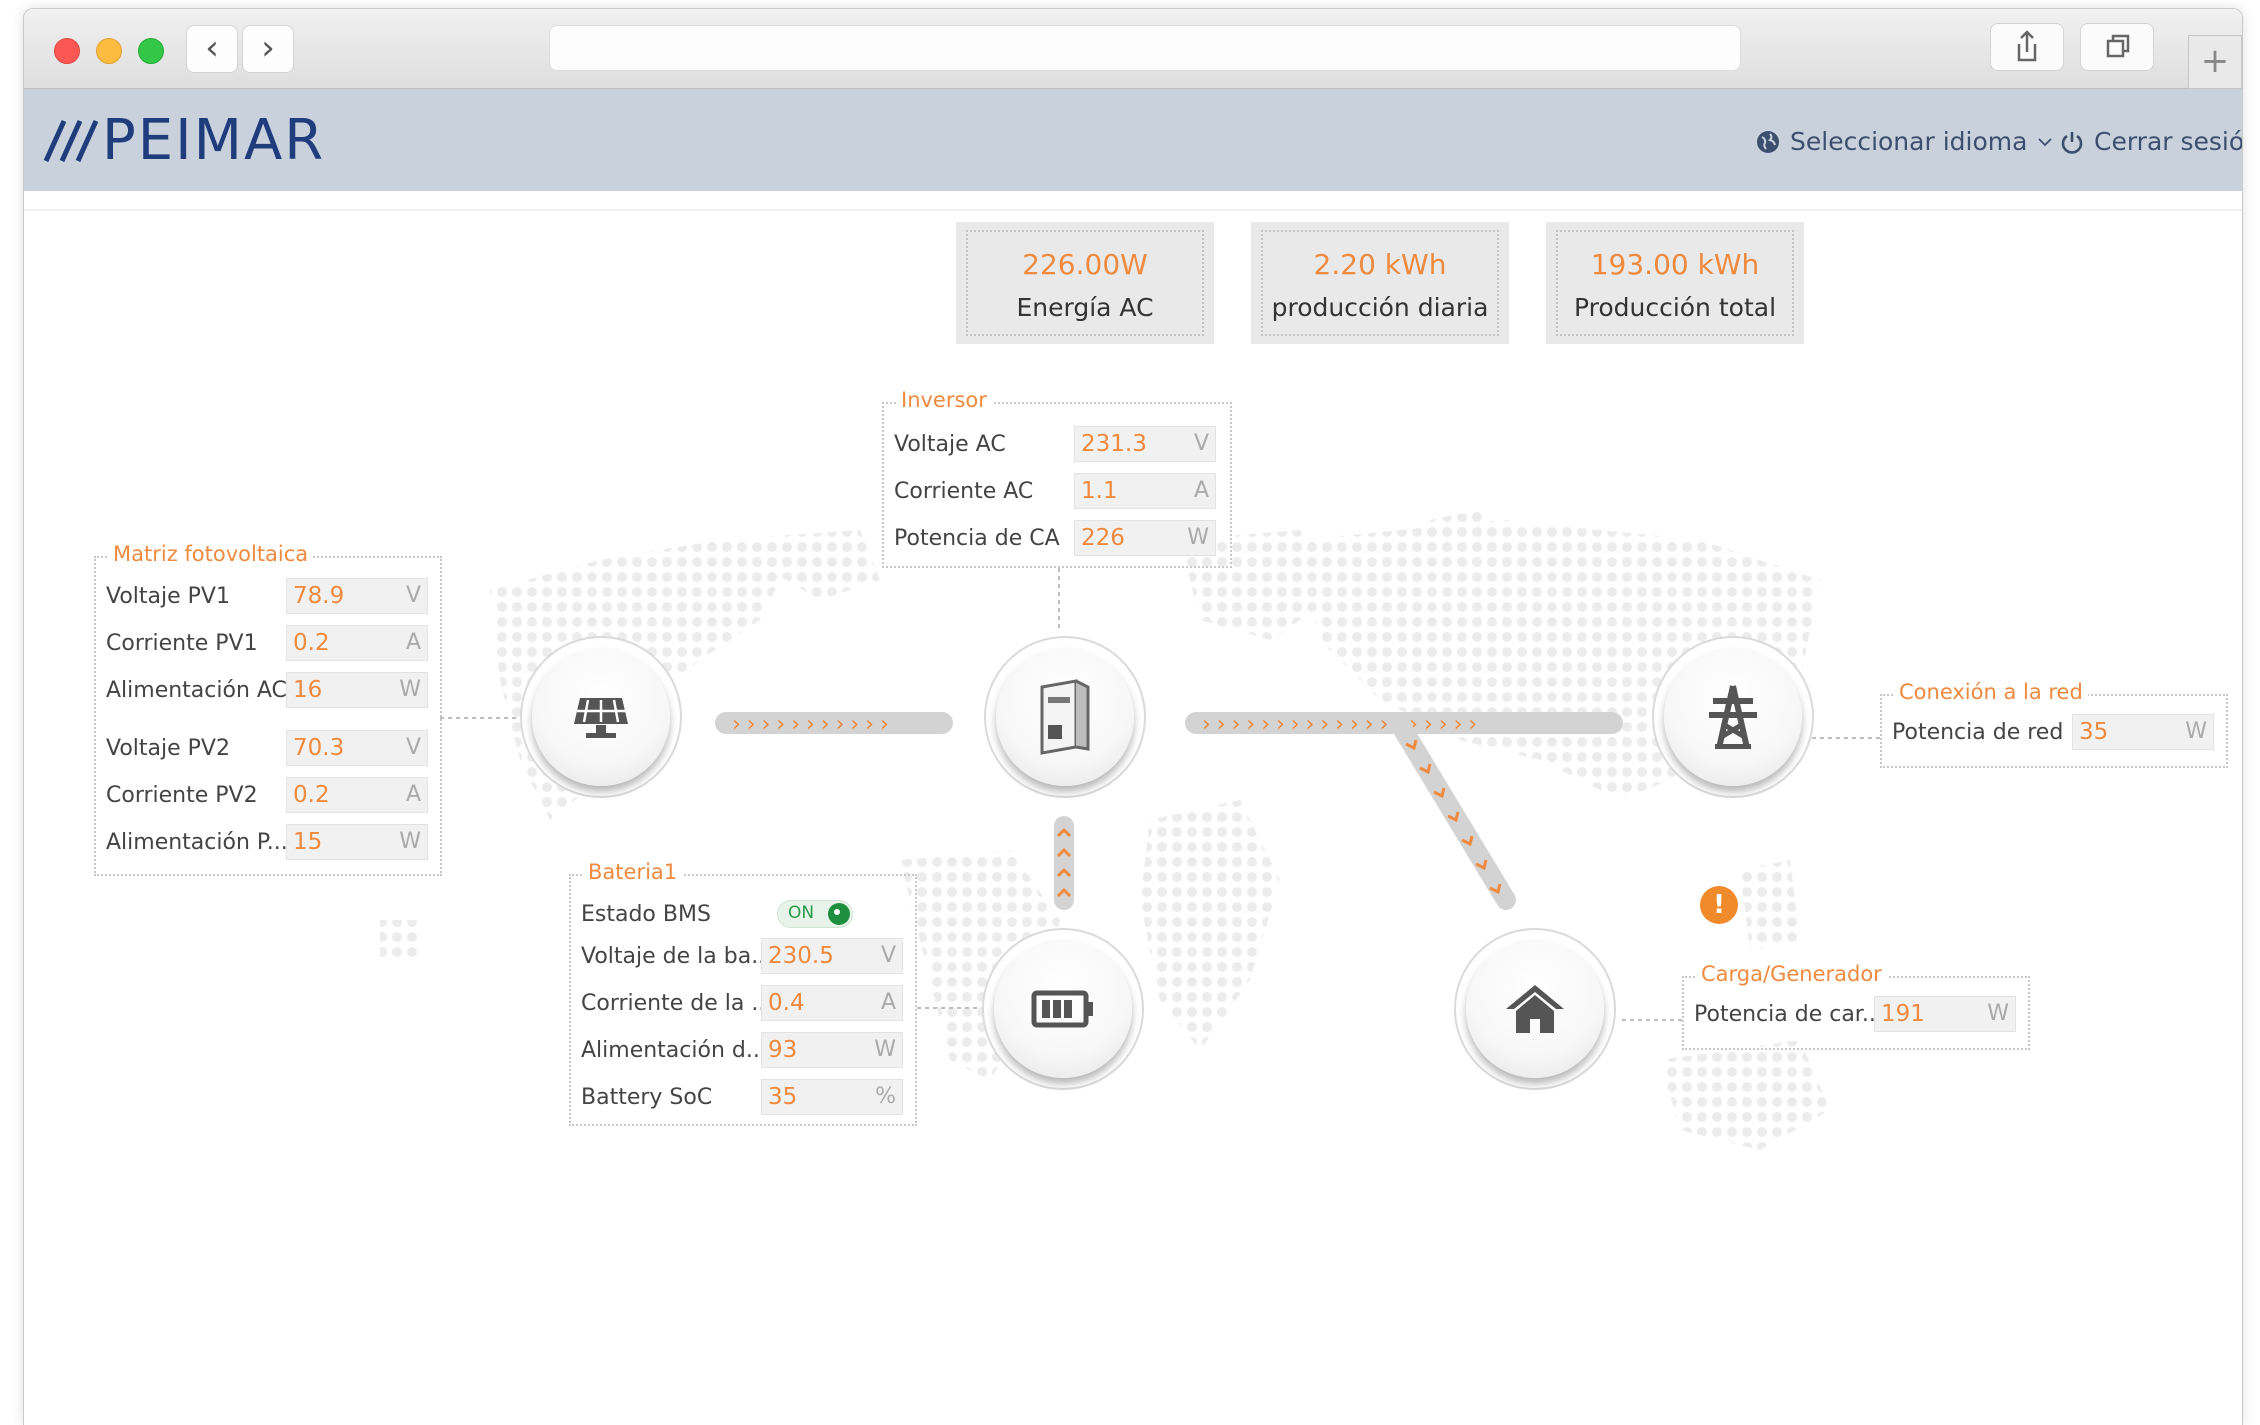 The height and width of the screenshot is (1425, 2260). I want to click on value-field: 231.3 V, so click(1145, 444).